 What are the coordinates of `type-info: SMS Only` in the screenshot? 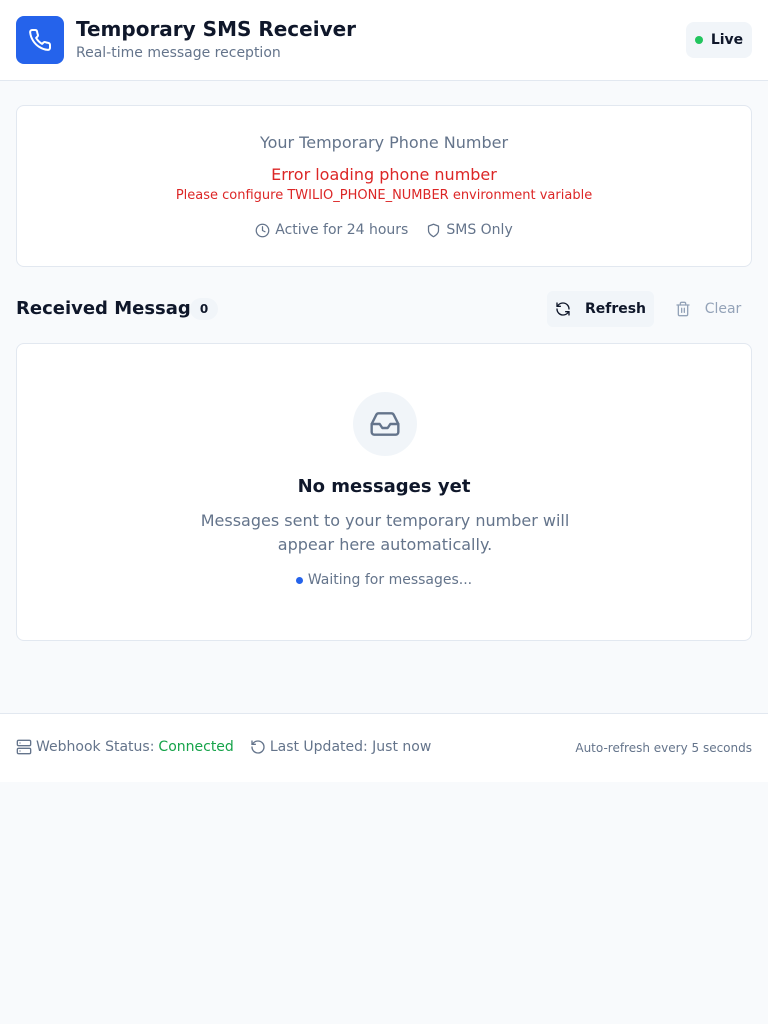 It's located at (469, 230).